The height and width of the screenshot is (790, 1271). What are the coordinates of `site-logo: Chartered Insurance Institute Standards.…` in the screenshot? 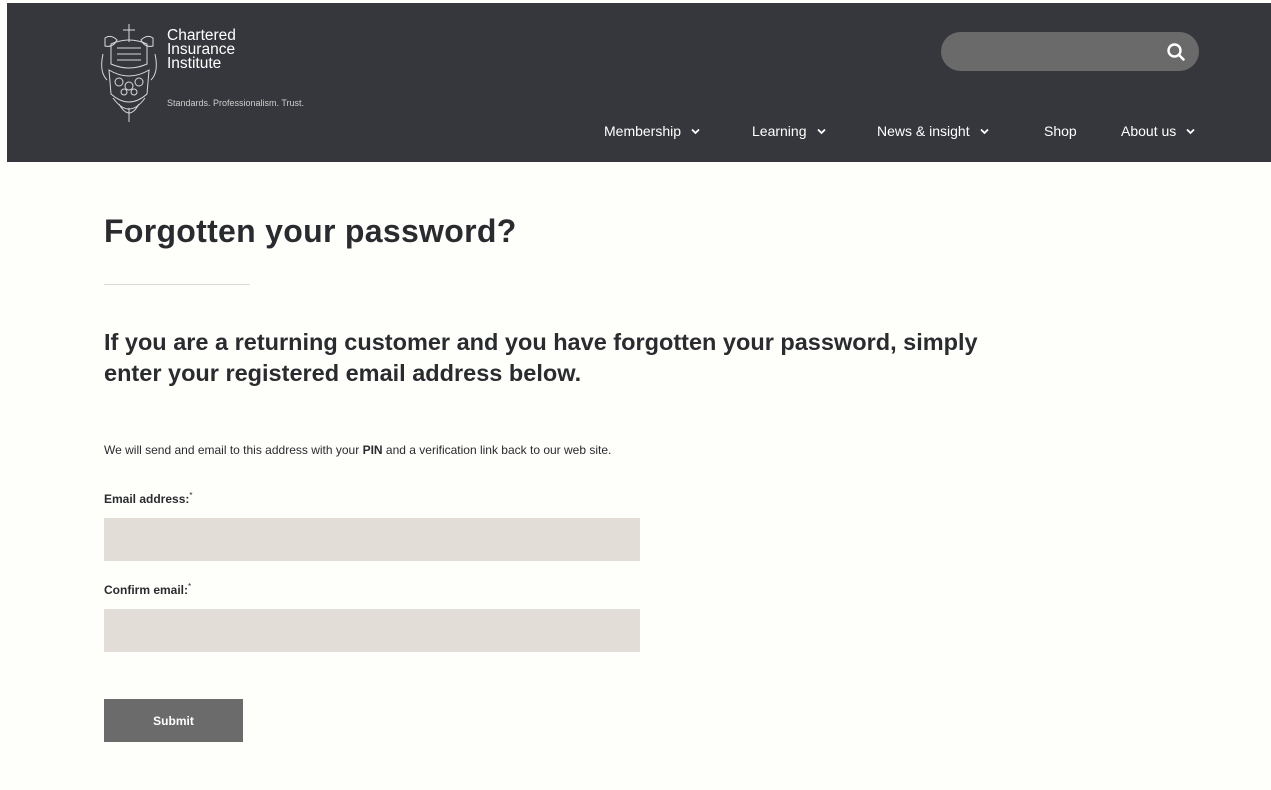 It's located at (227, 72).